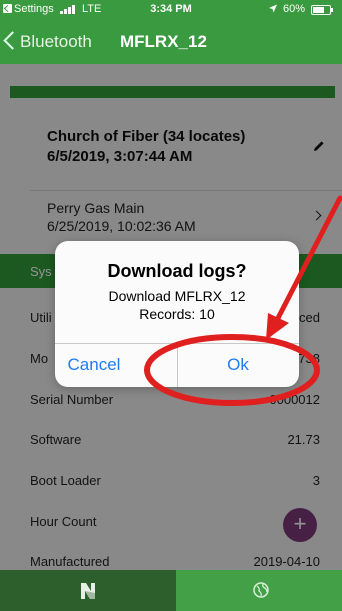 The height and width of the screenshot is (611, 342). I want to click on bottom-tab-bar, so click(171, 590).